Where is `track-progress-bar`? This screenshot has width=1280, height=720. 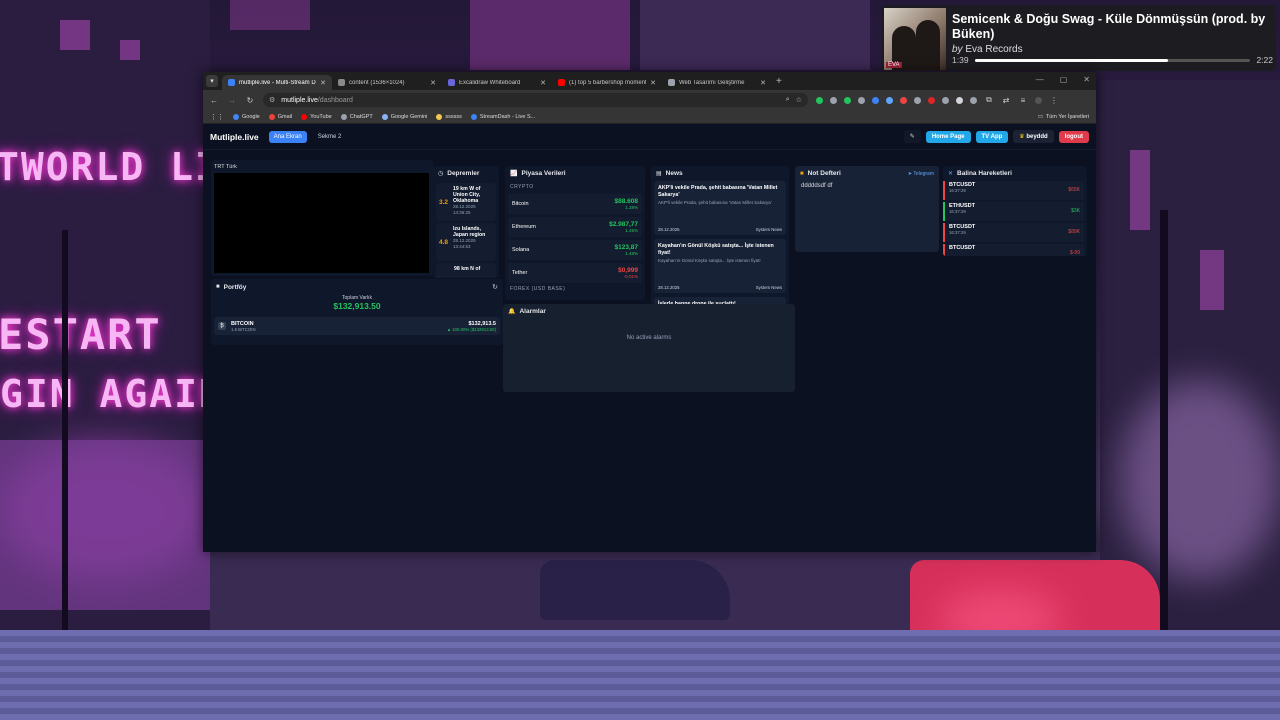
track-progress-bar is located at coordinates (1112, 60).